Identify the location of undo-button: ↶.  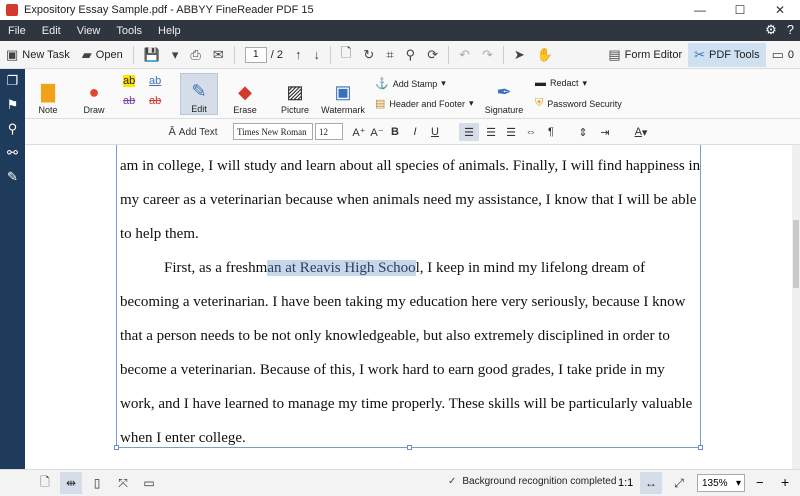
(464, 55).